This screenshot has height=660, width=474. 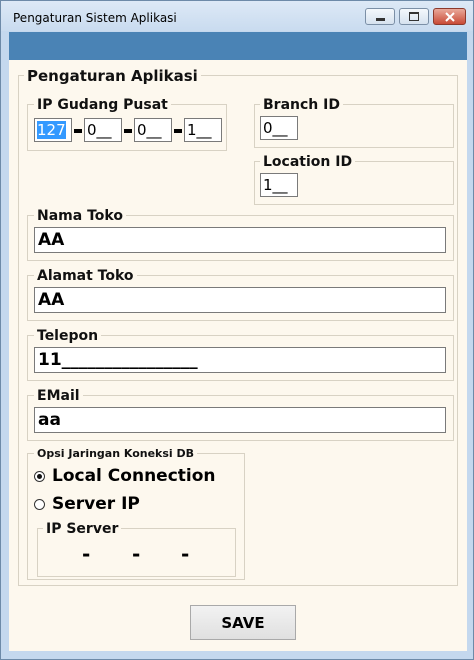 I want to click on ip-octet-4-input: 1__, so click(x=203, y=130).